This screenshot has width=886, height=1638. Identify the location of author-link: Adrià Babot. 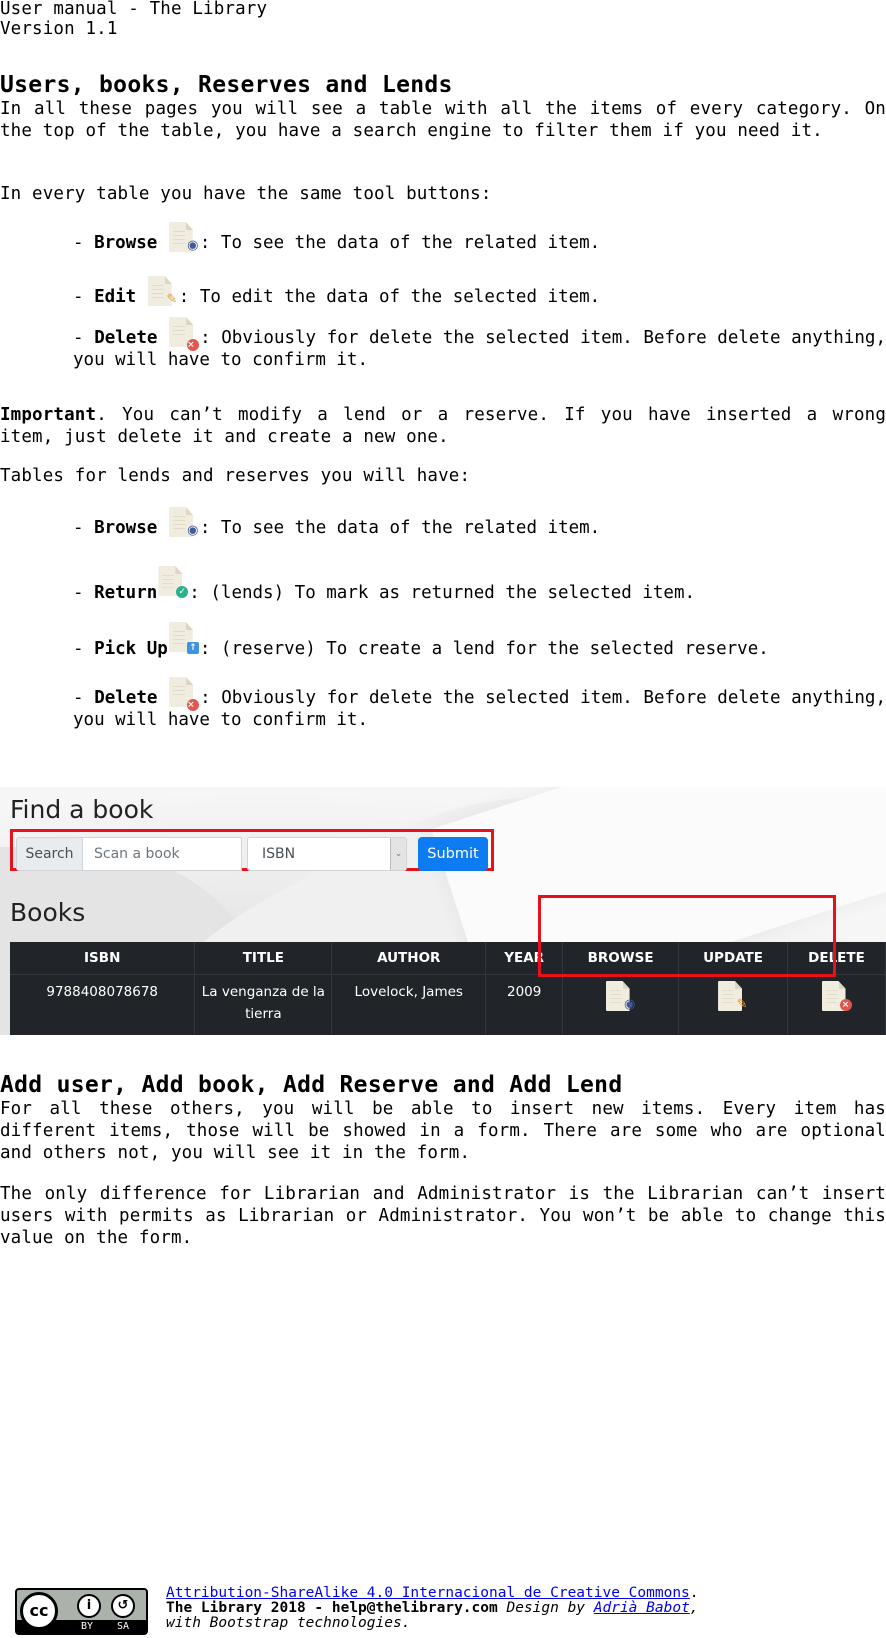
(642, 1608).